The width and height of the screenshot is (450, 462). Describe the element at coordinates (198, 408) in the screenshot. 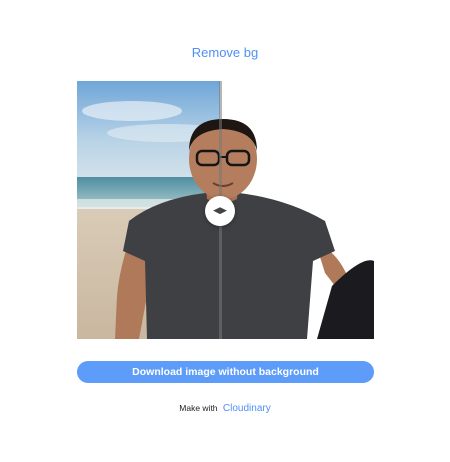

I see `footer-prefix: Make with` at that location.